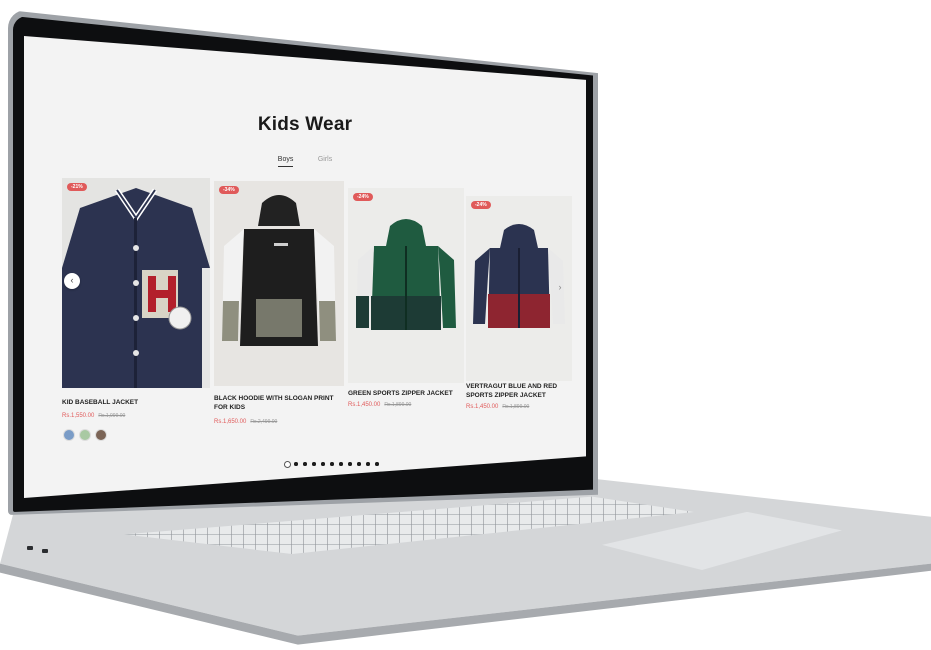 The height and width of the screenshot is (650, 931). I want to click on discount-badge: -34%, so click(229, 190).